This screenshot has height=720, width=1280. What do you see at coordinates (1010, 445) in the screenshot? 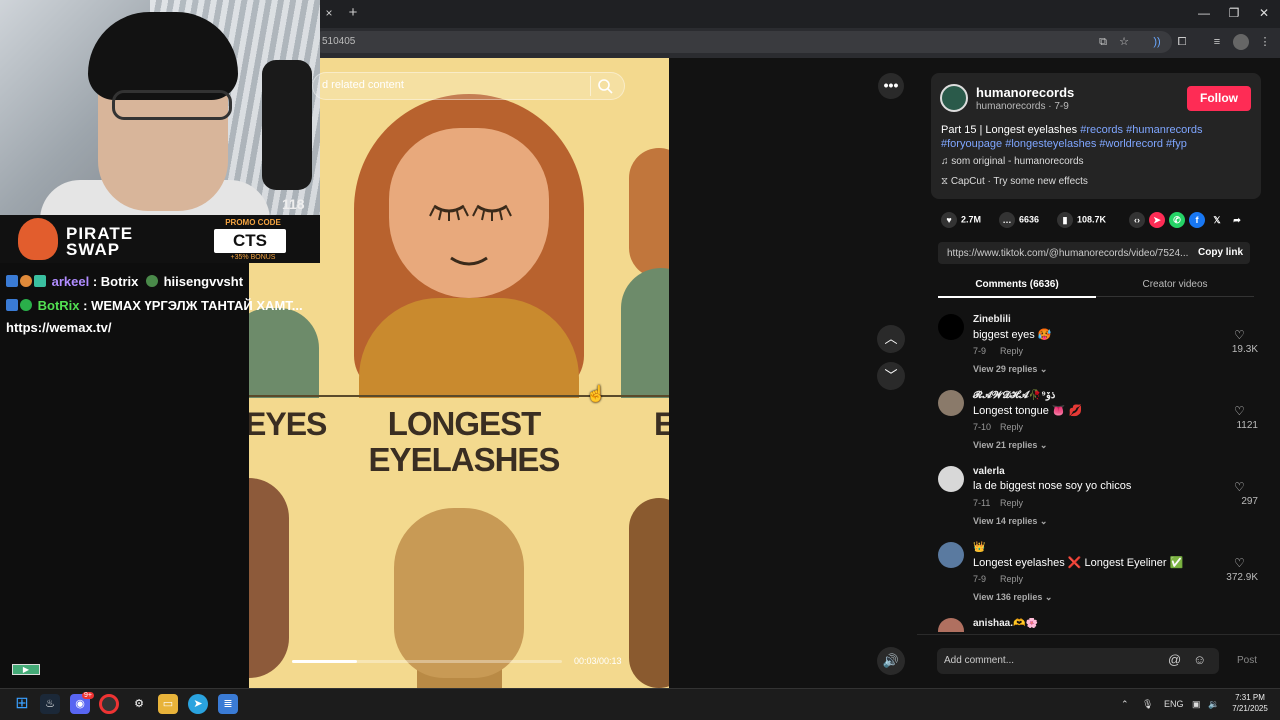
I see `view-replies-button: View 21 replies ⌄` at bounding box center [1010, 445].